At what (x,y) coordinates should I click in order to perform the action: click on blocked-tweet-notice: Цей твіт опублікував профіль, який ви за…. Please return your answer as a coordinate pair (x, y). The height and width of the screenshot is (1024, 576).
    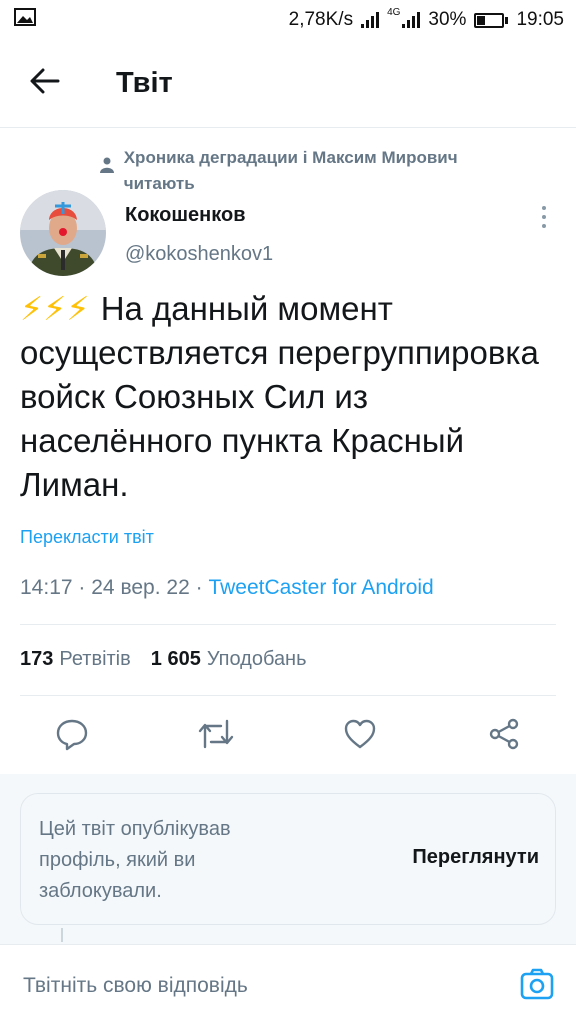
    Looking at the image, I should click on (288, 859).